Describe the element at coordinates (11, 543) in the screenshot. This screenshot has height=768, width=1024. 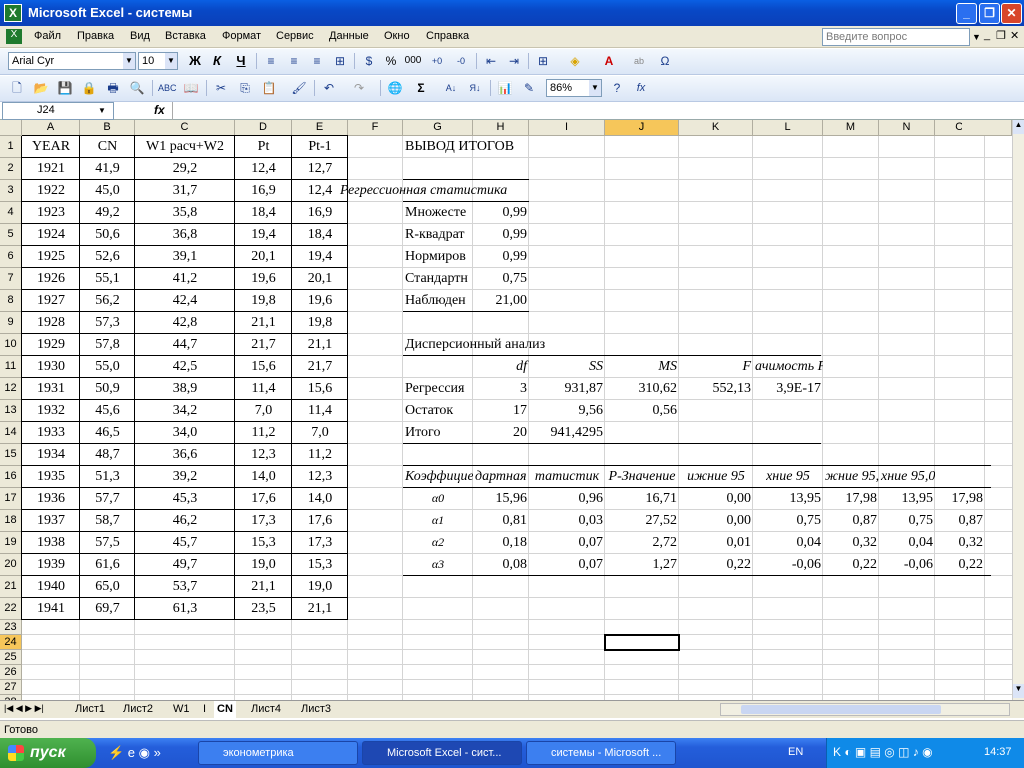
I see `row-header-19: 19` at that location.